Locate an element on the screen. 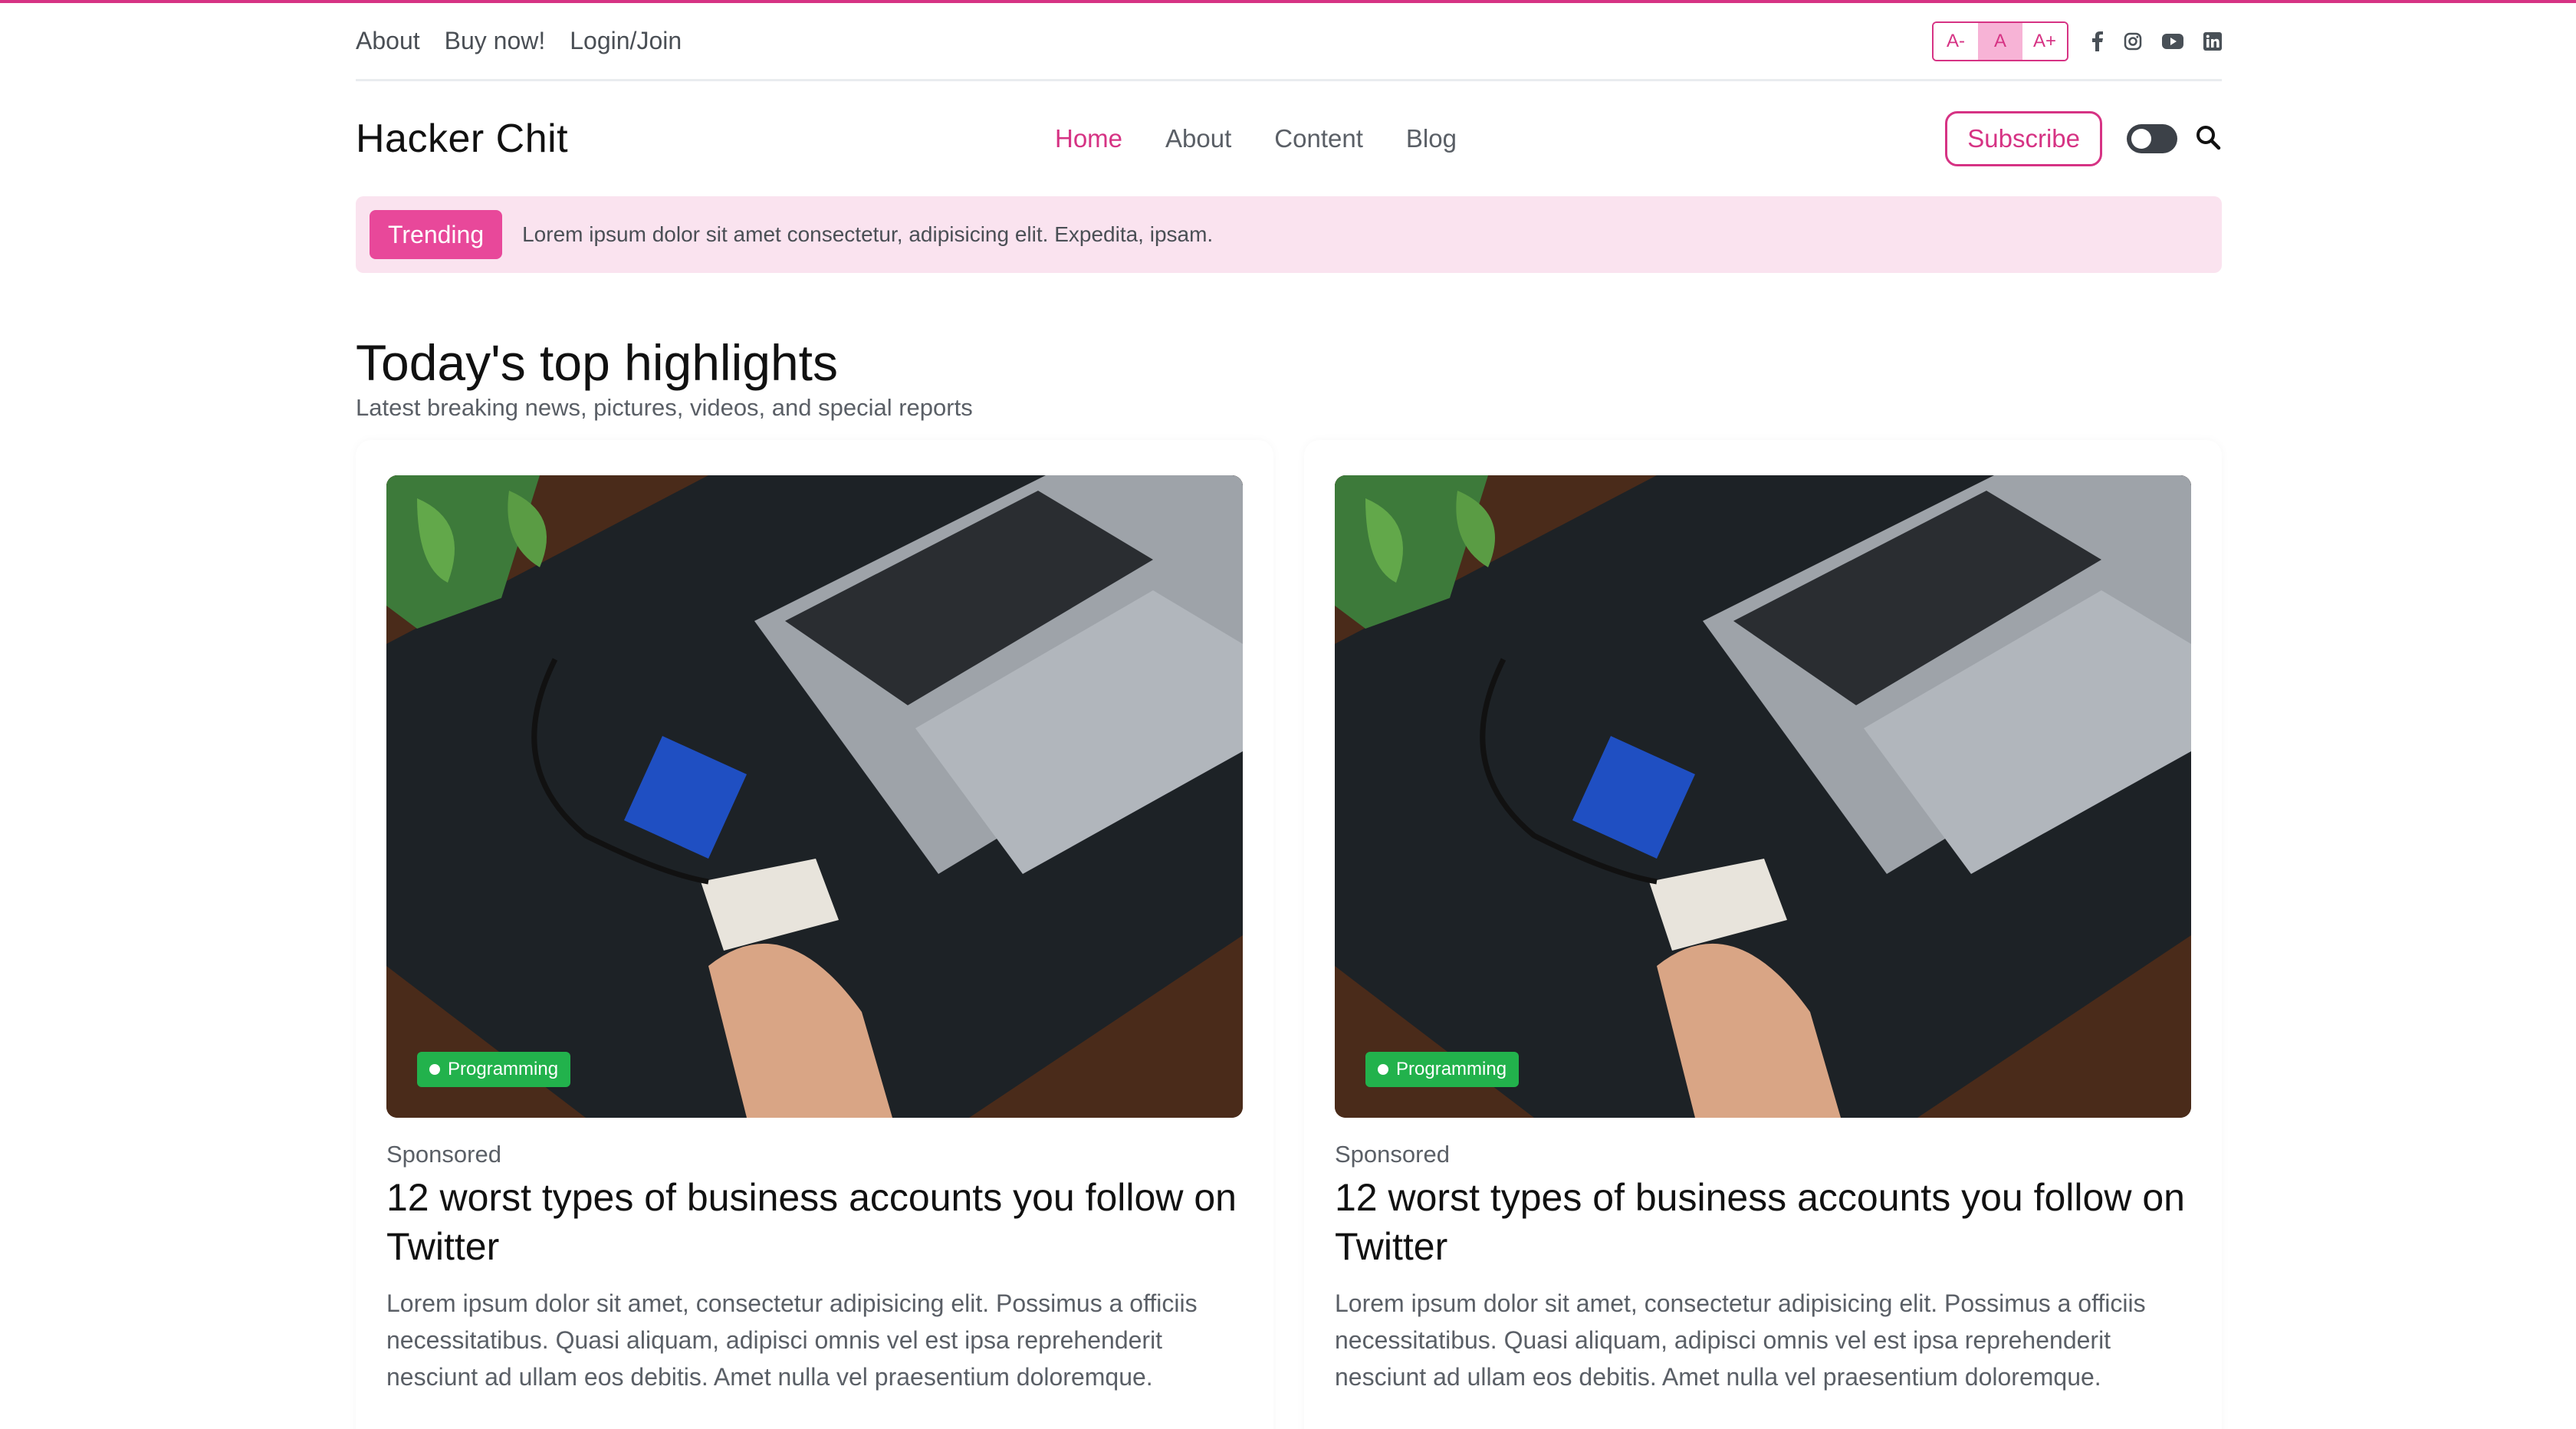 Image resolution: width=2576 pixels, height=1429 pixels. top-bar: About Buy now! Login/Join A- A A+ is located at coordinates (1289, 42).